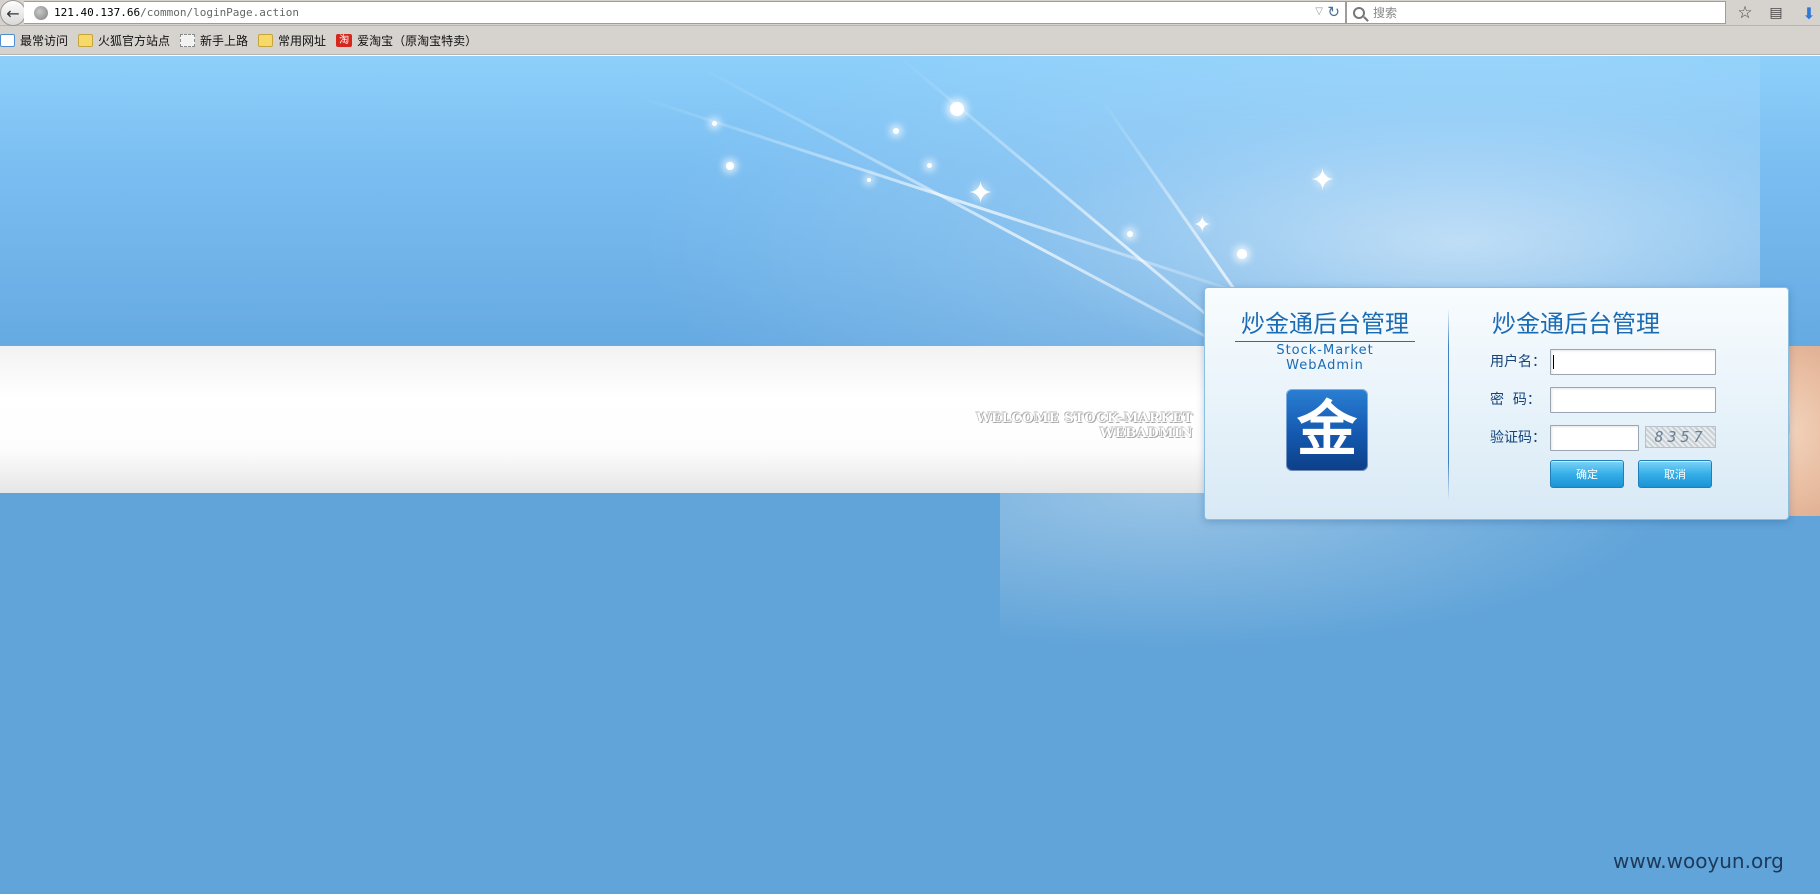  What do you see at coordinates (1587, 474) in the screenshot?
I see `confirm-button: 确定` at bounding box center [1587, 474].